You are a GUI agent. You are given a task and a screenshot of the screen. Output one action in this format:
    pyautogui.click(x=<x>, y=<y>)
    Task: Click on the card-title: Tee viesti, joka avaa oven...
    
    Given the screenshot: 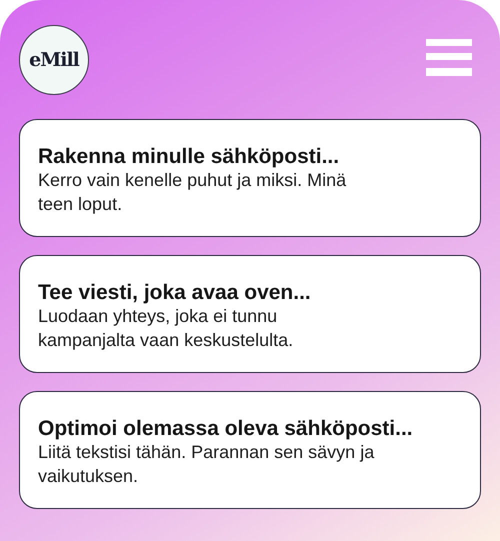 What is the action you would take?
    pyautogui.click(x=175, y=293)
    